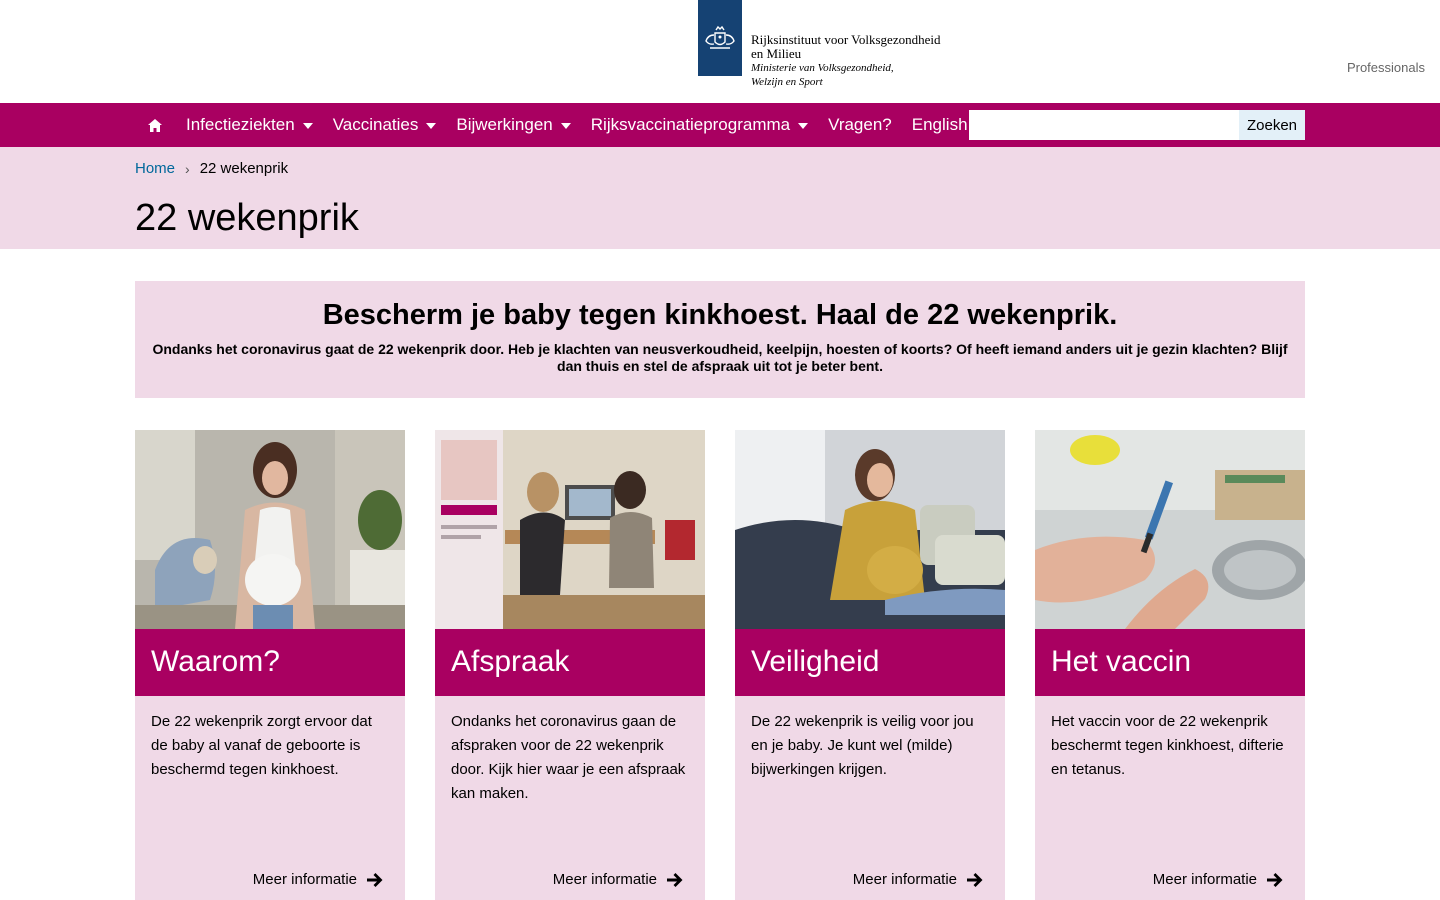 The height and width of the screenshot is (900, 1440). Describe the element at coordinates (720, 38) in the screenshot. I see `coat-of-arms-icon` at that location.